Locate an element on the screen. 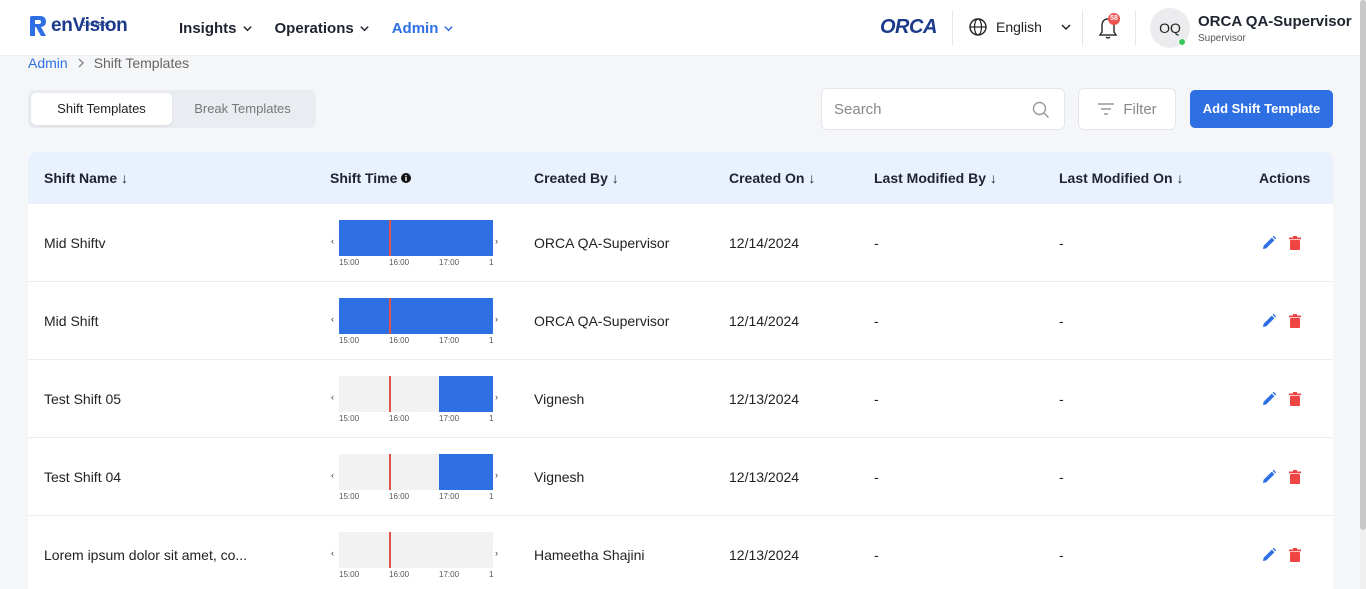 The width and height of the screenshot is (1366, 589). filter-label: Filter is located at coordinates (1140, 109).